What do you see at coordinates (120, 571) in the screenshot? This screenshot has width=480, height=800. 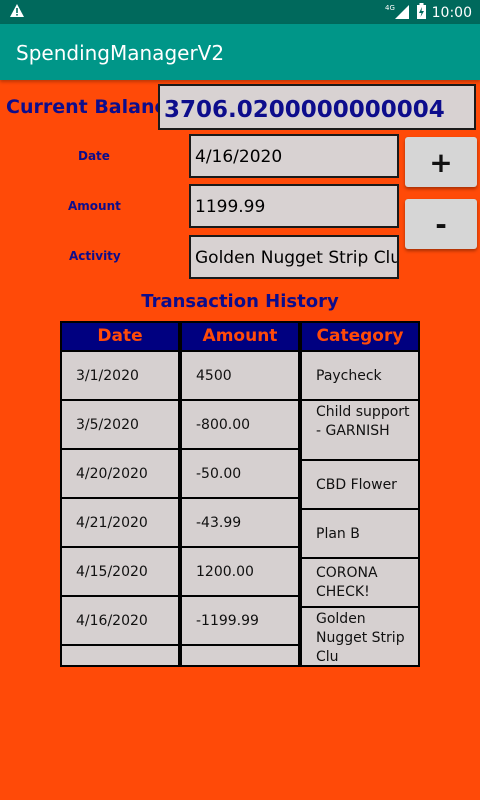 I see `date-cell: 4/15/2020` at bounding box center [120, 571].